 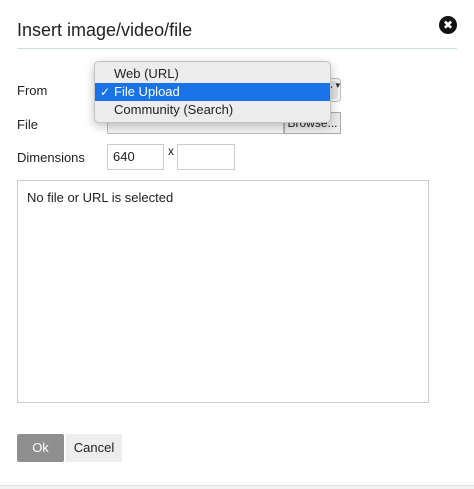 What do you see at coordinates (206, 157) in the screenshot?
I see `height-input` at bounding box center [206, 157].